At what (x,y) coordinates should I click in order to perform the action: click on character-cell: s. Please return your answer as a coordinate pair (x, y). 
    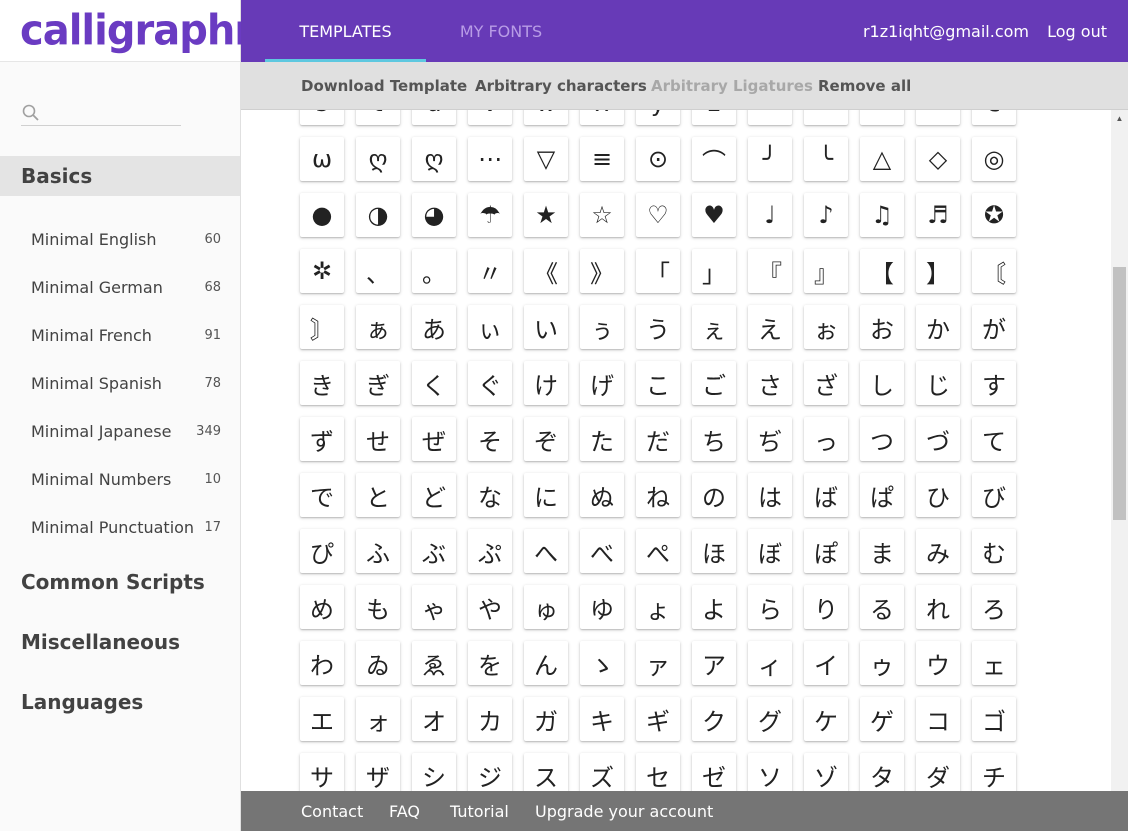
    Looking at the image, I should click on (322, 117).